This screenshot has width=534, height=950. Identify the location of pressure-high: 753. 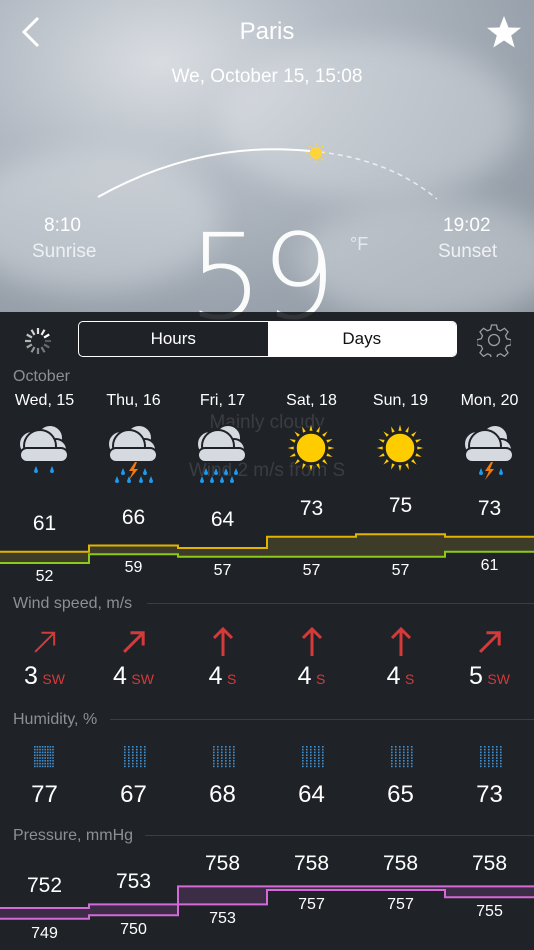
(133, 882).